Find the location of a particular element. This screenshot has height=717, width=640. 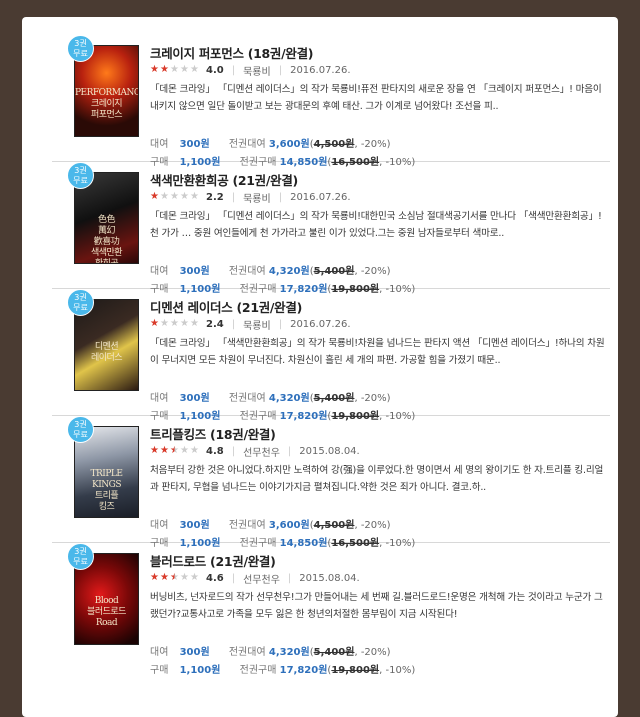

cover-title: PERFORMANCE 크레이지 퍼포먼스 is located at coordinates (106, 104).